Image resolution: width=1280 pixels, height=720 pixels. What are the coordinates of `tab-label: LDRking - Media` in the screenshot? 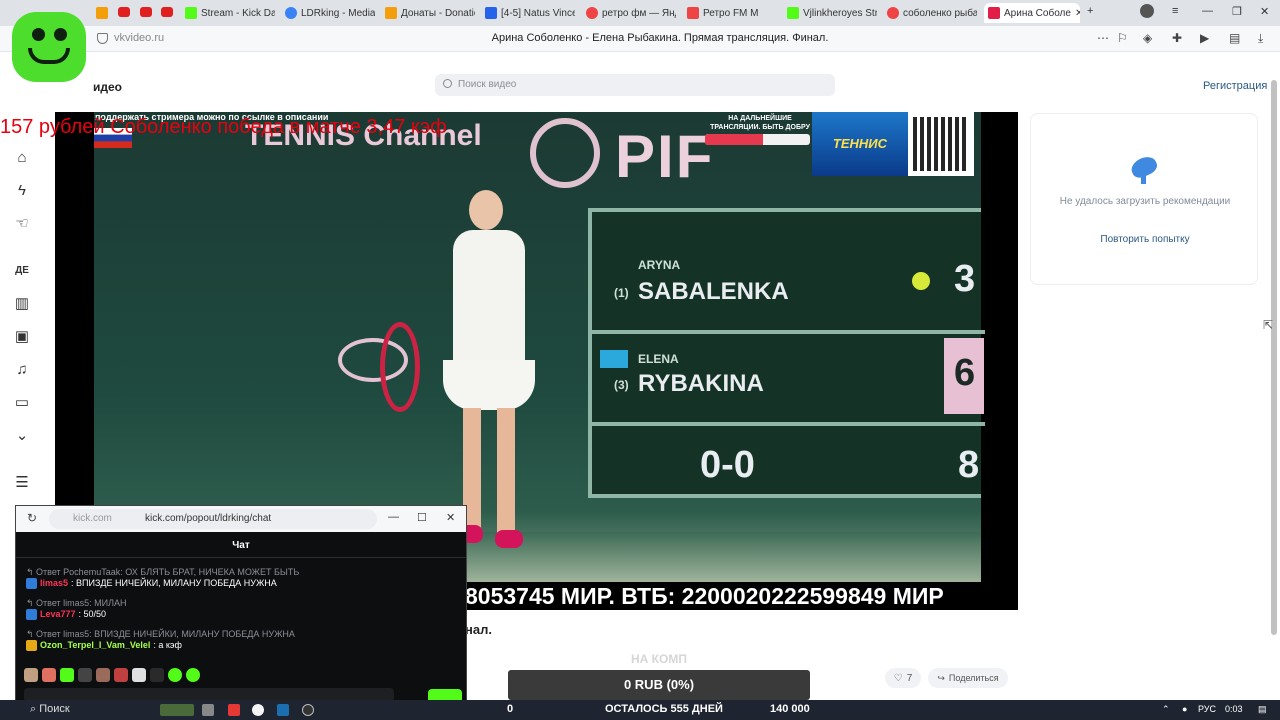 It's located at (338, 13).